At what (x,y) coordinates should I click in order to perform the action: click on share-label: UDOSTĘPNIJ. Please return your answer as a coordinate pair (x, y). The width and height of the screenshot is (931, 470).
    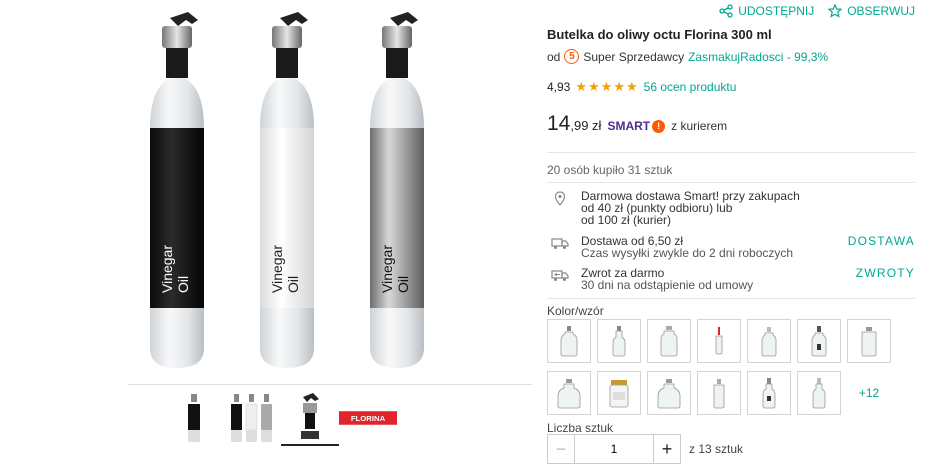
    Looking at the image, I should click on (776, 11).